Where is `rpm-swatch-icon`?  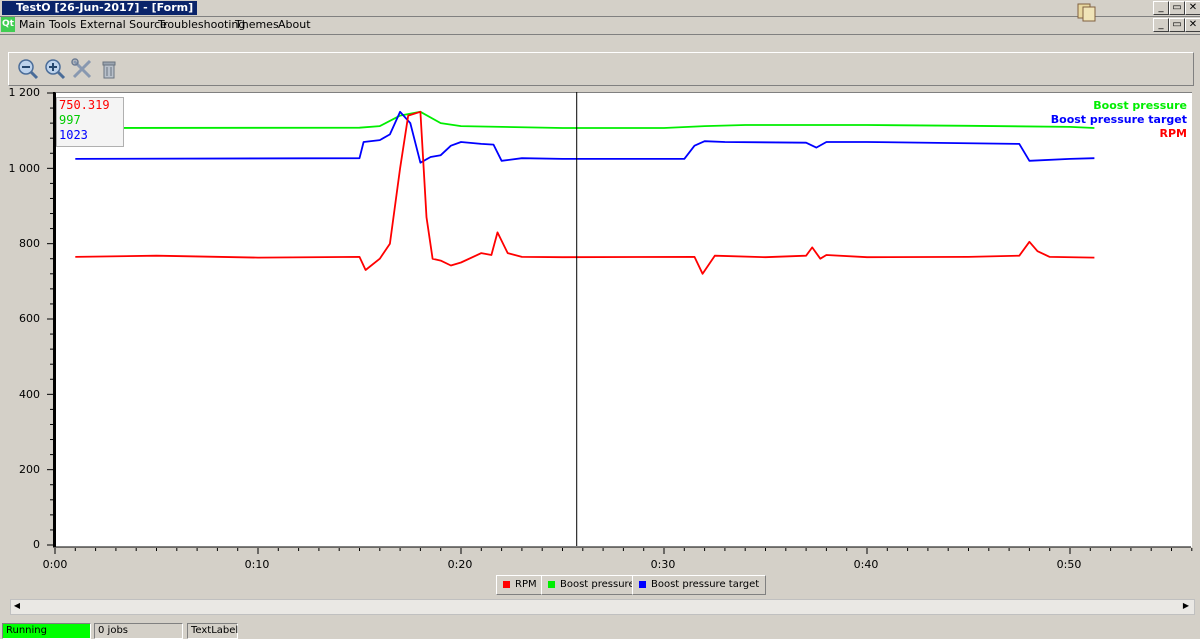 rpm-swatch-icon is located at coordinates (506, 584).